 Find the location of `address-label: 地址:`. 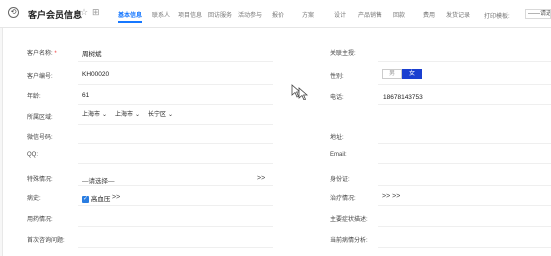

address-label: 地址: is located at coordinates (337, 138).